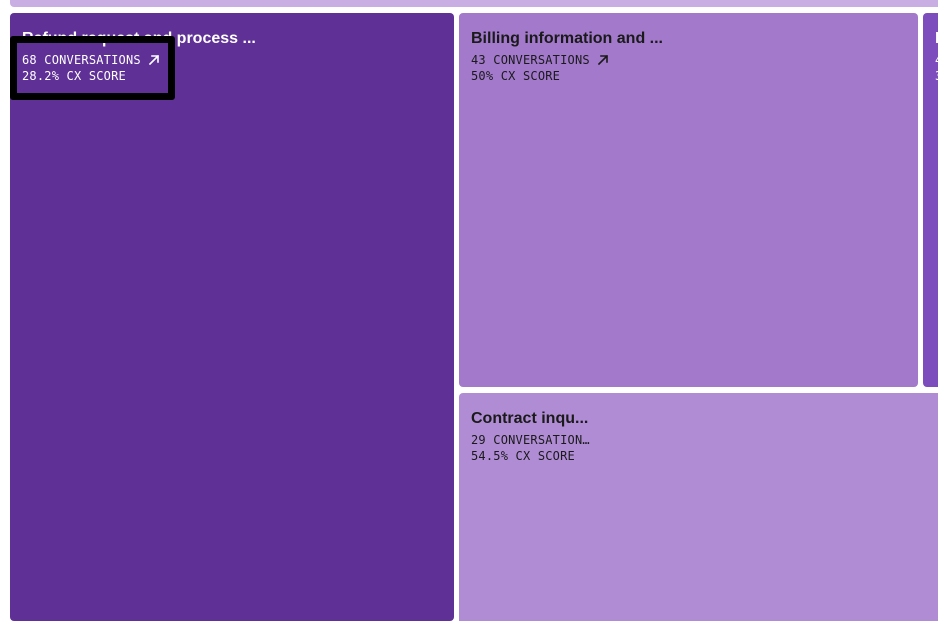 Image resolution: width=938 pixels, height=621 pixels. I want to click on conversation-count: 68 CONVERSATIONS, so click(81, 60).